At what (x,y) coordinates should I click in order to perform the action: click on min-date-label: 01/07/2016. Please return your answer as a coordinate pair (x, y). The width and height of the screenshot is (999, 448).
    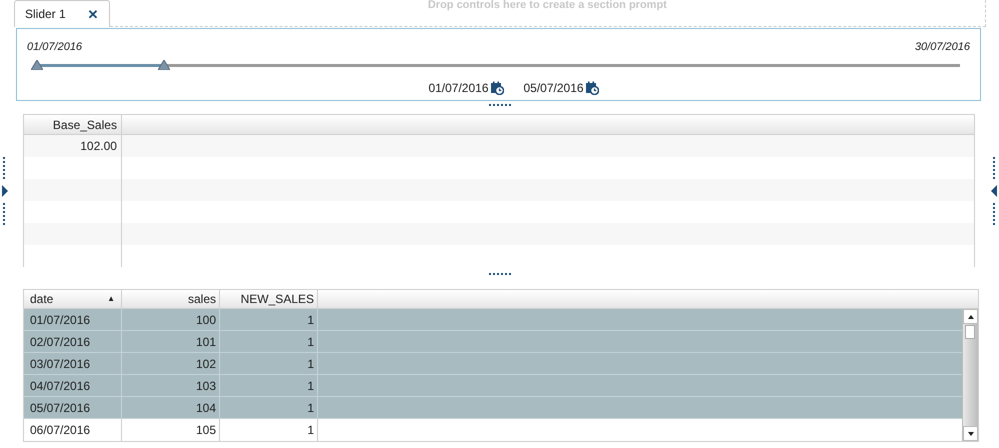
    Looking at the image, I should click on (54, 47).